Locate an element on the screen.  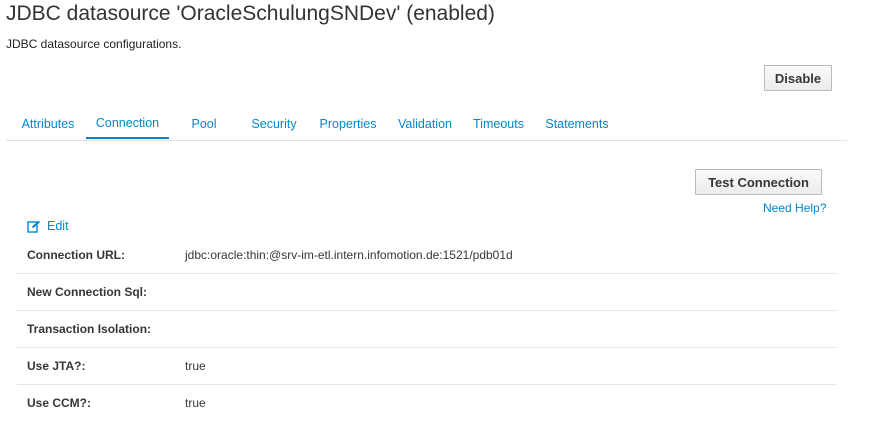
tab-security: Security is located at coordinates (274, 123).